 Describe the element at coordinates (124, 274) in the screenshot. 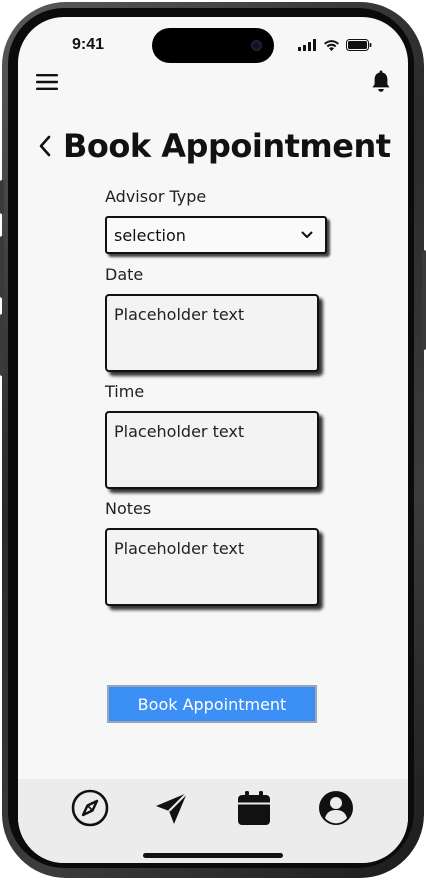

I see `date-label: Date` at that location.